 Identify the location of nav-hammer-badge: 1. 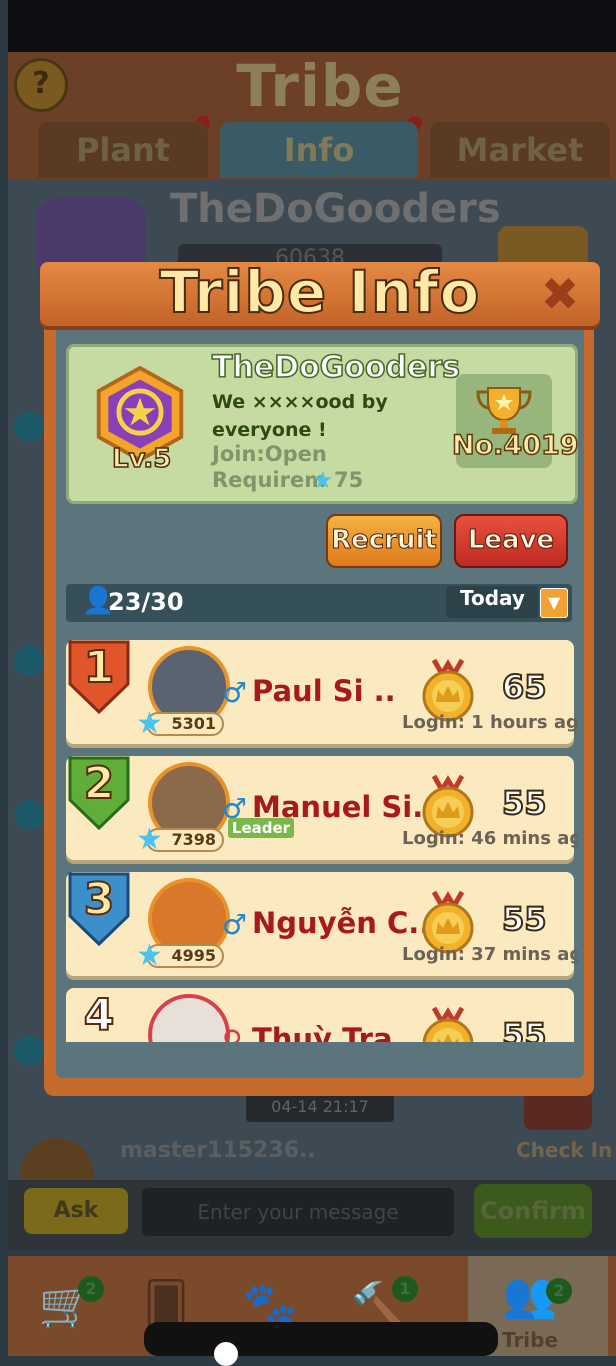
(405, 1289).